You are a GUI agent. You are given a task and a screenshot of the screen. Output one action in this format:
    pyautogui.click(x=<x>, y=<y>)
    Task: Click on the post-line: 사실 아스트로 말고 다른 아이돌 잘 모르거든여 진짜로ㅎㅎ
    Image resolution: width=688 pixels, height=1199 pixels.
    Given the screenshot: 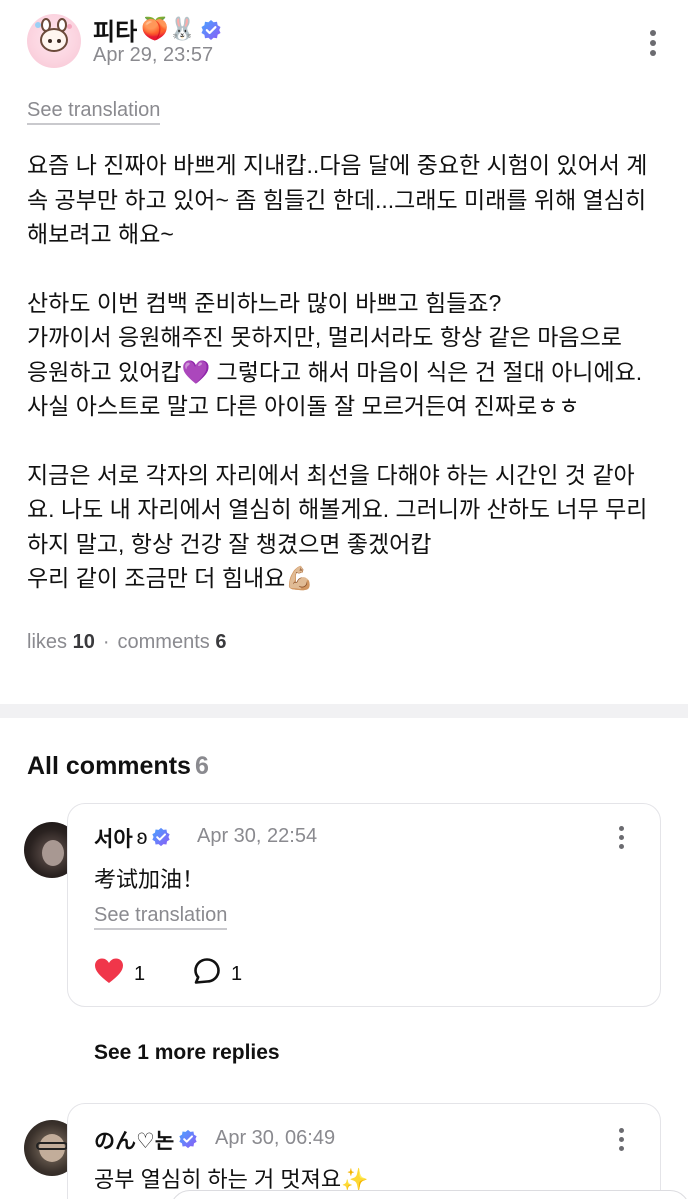 What is the action you would take?
    pyautogui.click(x=303, y=406)
    